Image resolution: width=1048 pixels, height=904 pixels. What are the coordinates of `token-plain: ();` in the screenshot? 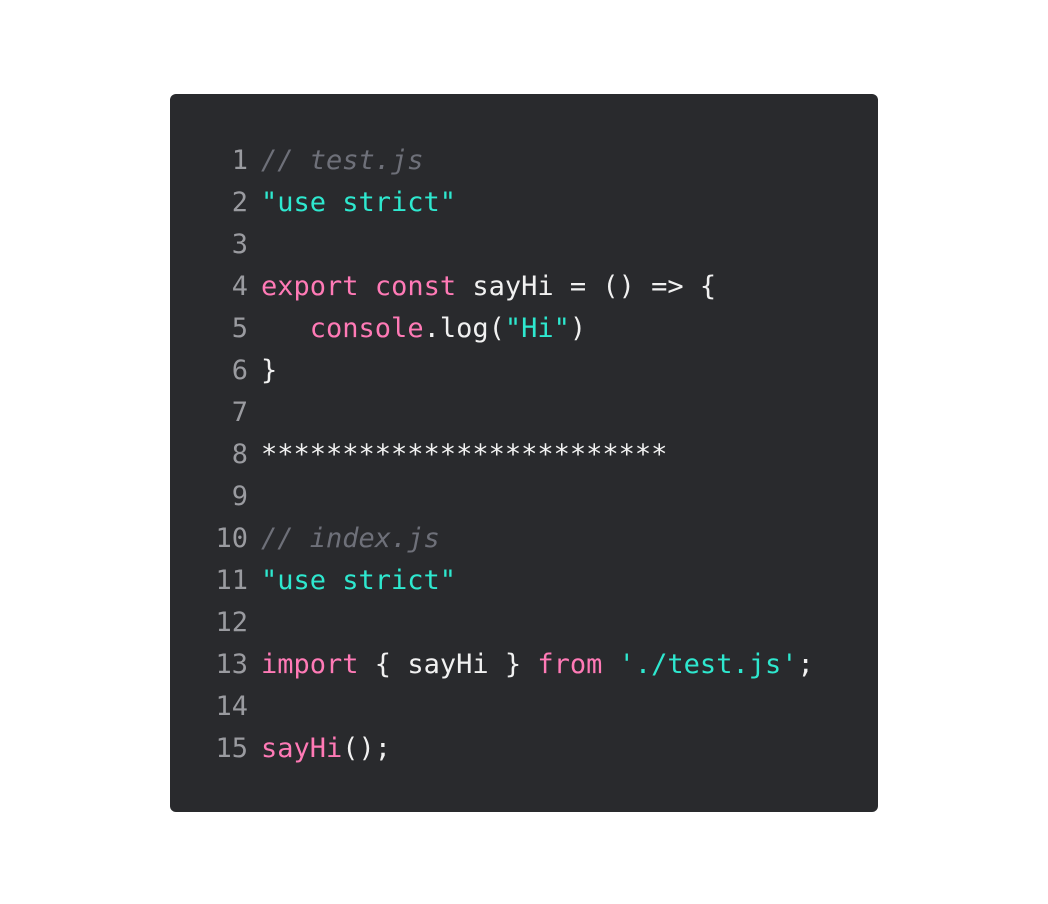 It's located at (367, 748).